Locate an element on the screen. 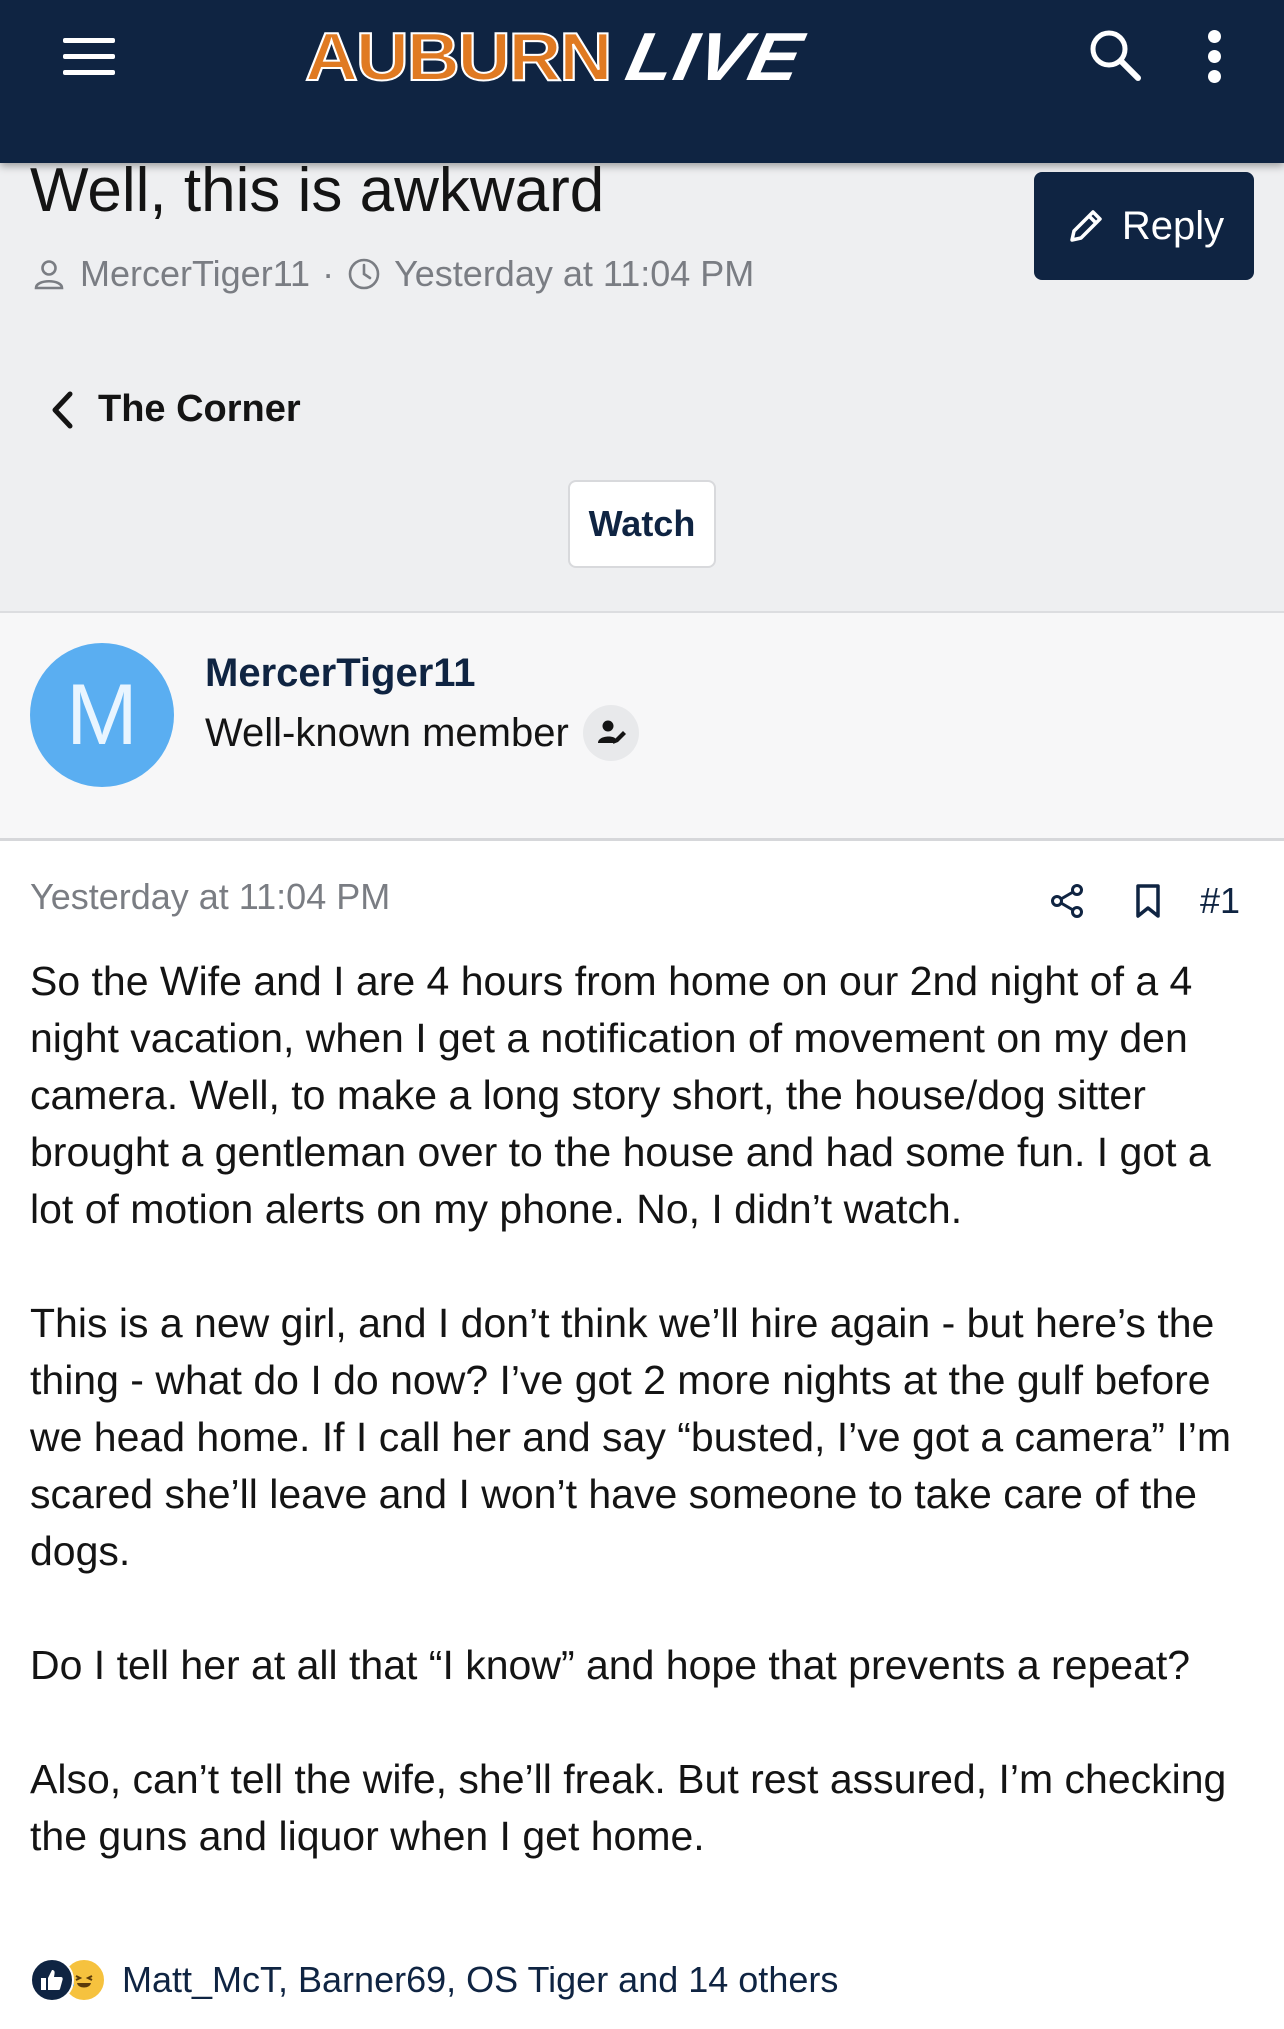  reply-label: Reply is located at coordinates (1173, 225).